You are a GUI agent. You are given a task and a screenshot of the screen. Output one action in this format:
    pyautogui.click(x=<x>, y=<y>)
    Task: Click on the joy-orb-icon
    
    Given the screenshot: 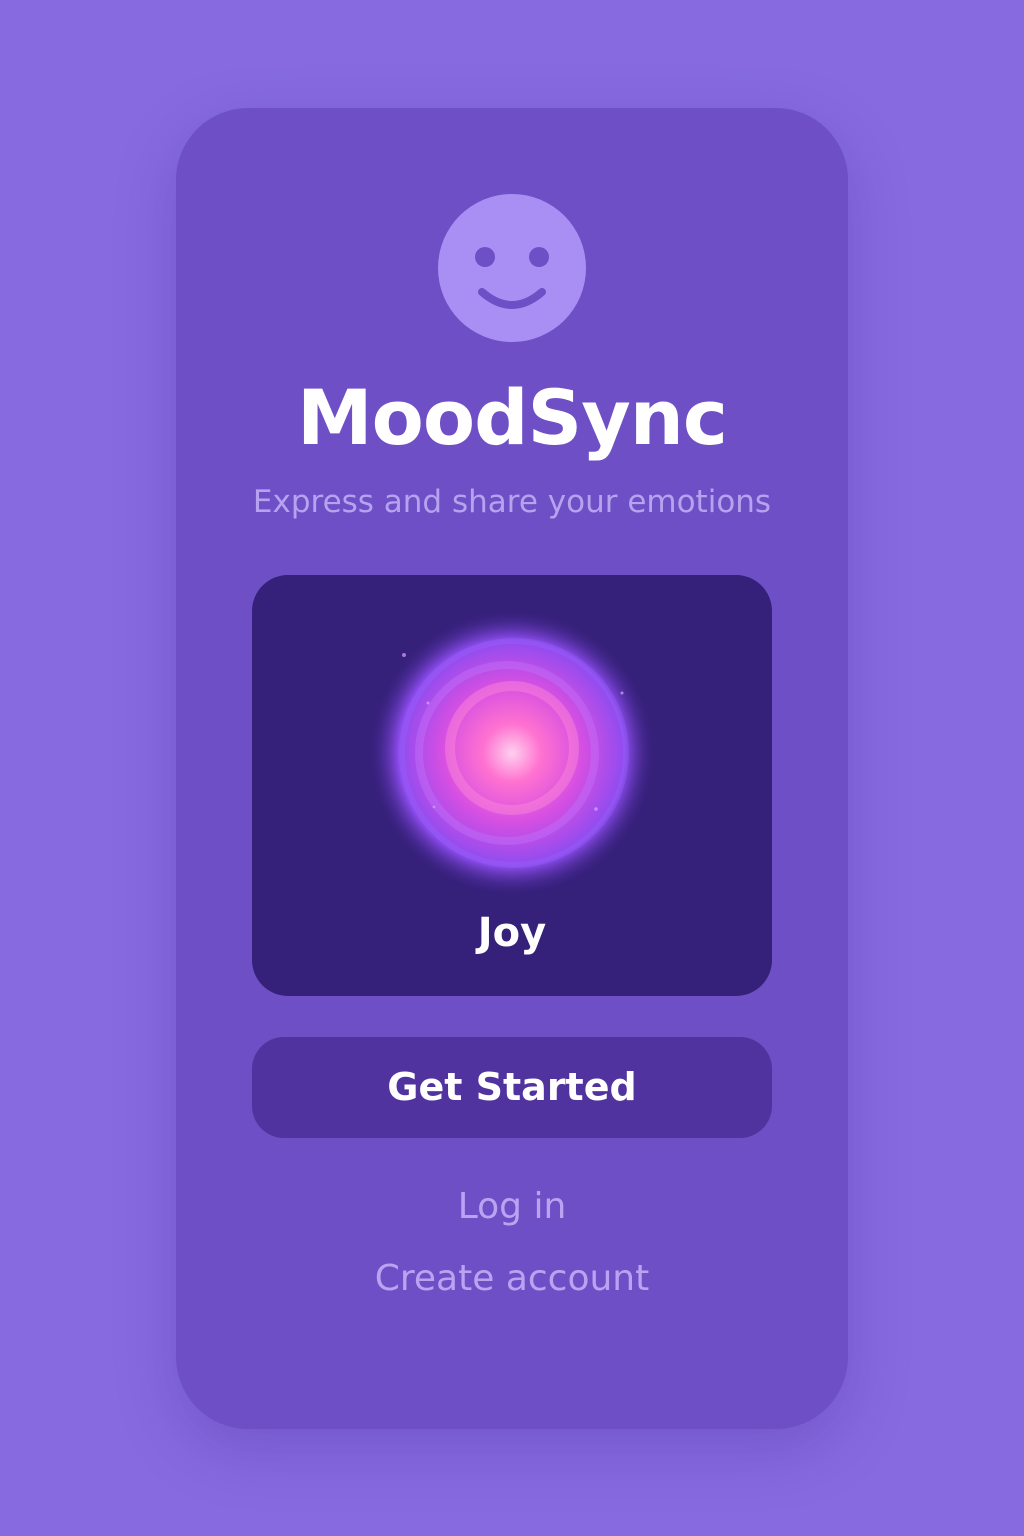 What is the action you would take?
    pyautogui.click(x=512, y=753)
    